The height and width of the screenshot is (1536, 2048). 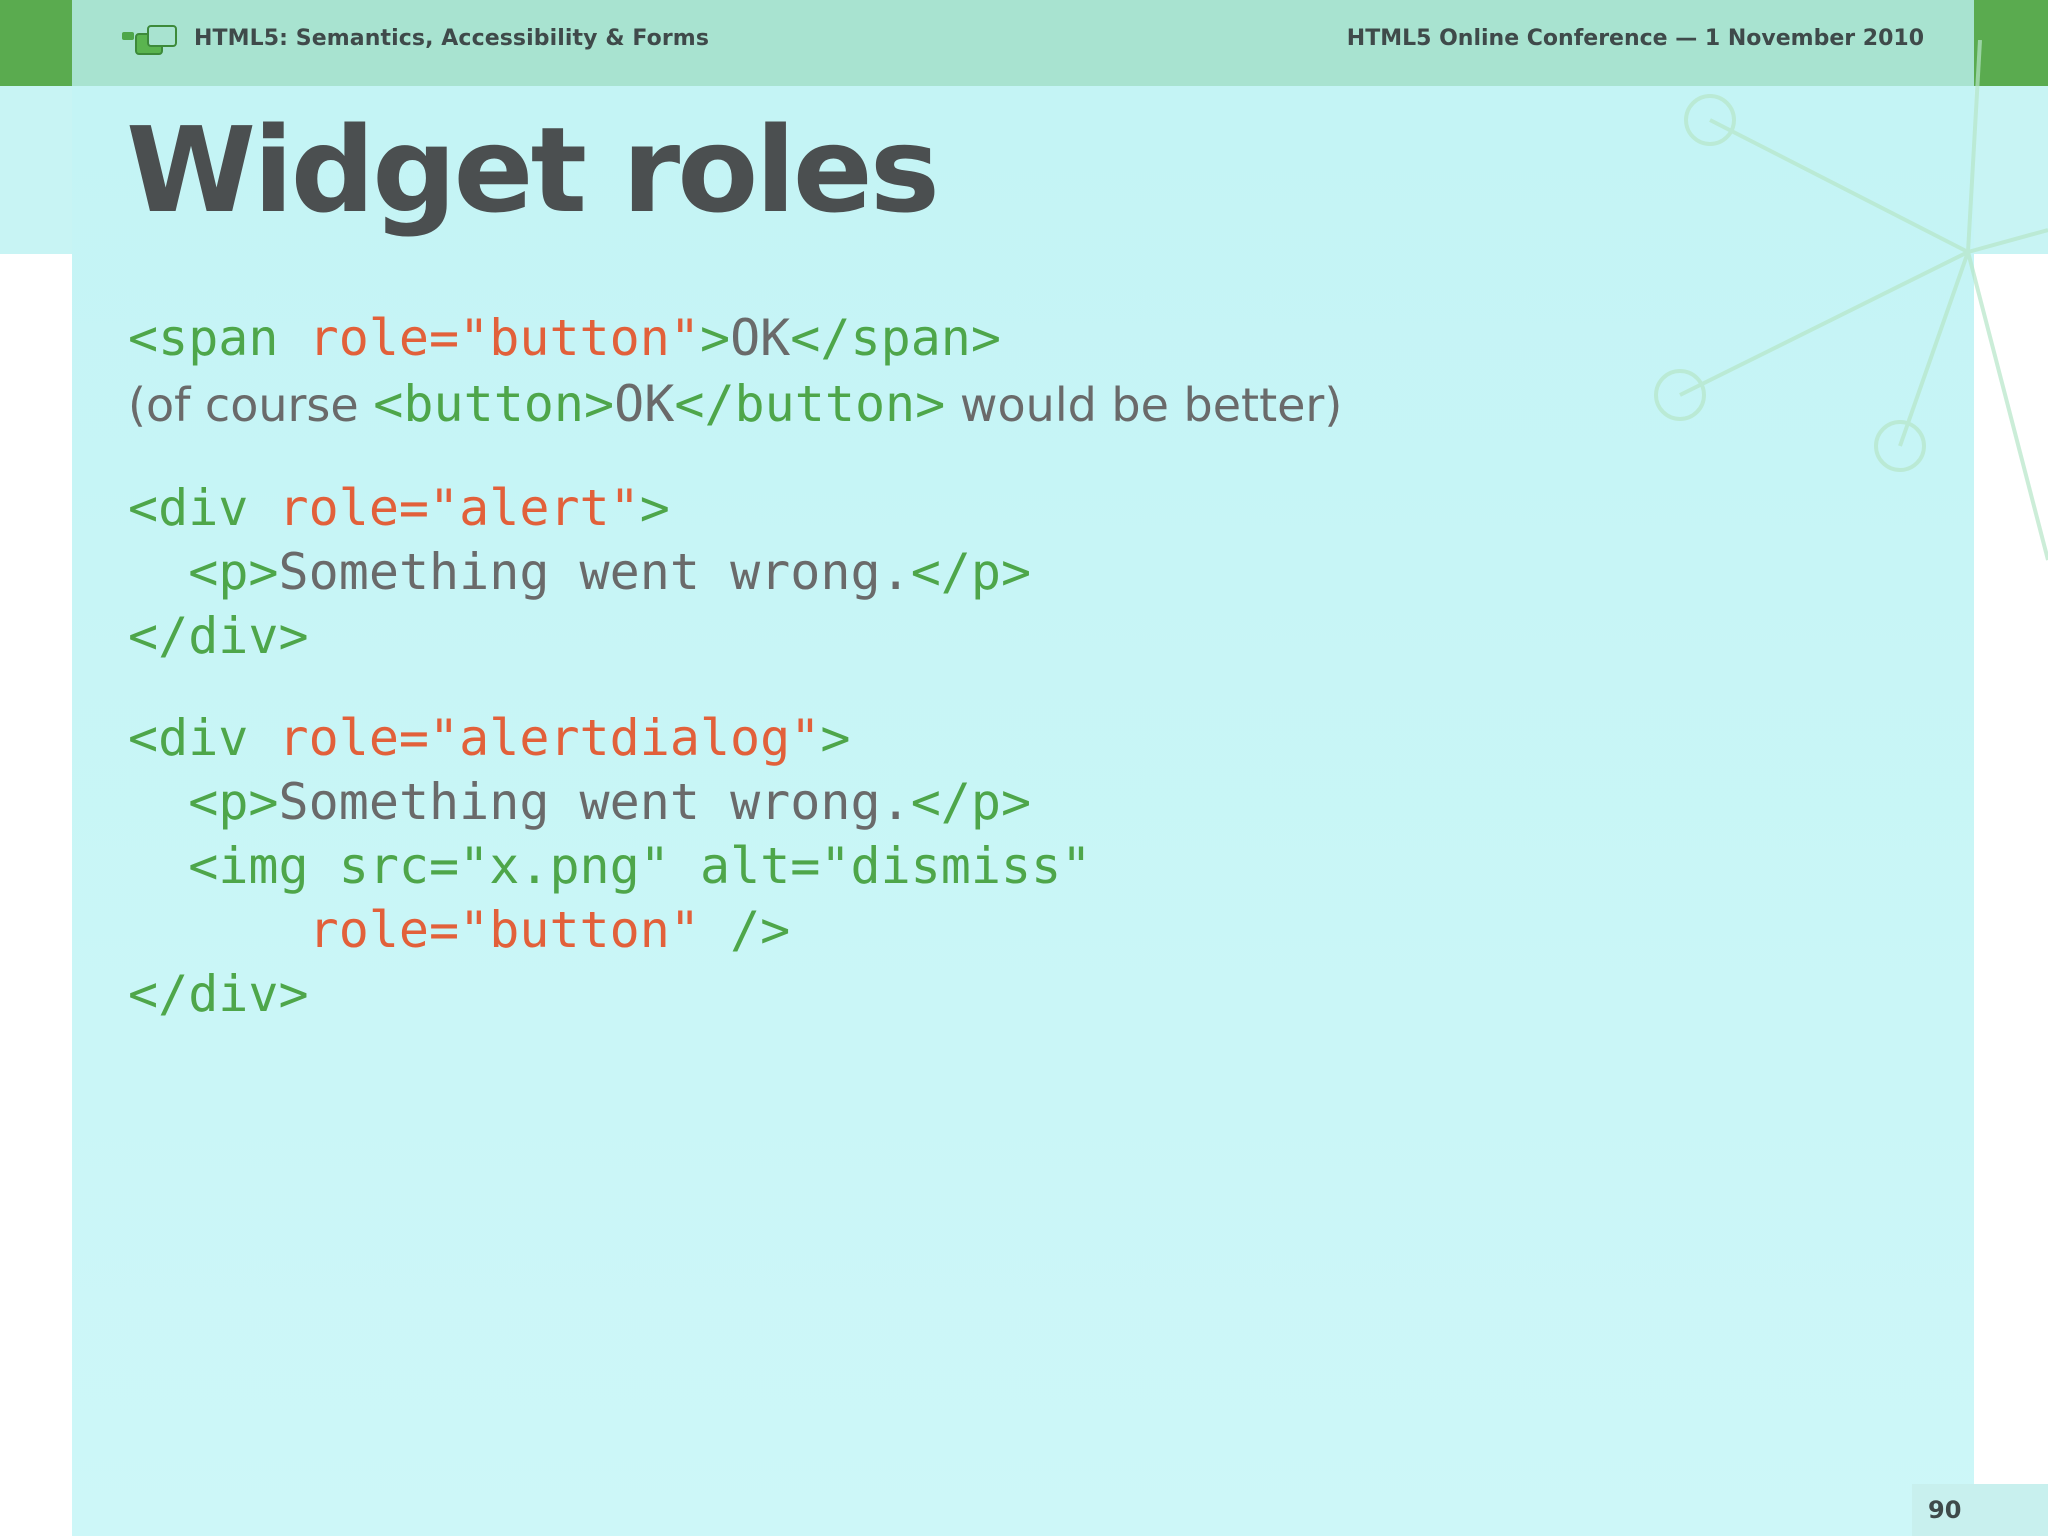 What do you see at coordinates (1945, 1510) in the screenshot?
I see `page-number: 90` at bounding box center [1945, 1510].